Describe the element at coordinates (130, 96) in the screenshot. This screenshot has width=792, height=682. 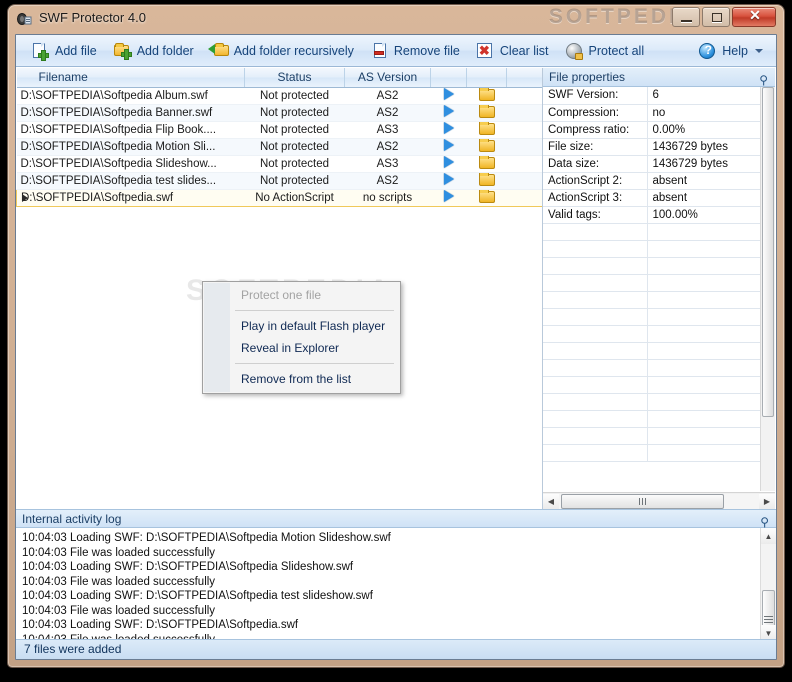
I see `cell-filename: D:\SOFTPEDIA\Softpedia Album.swf` at that location.